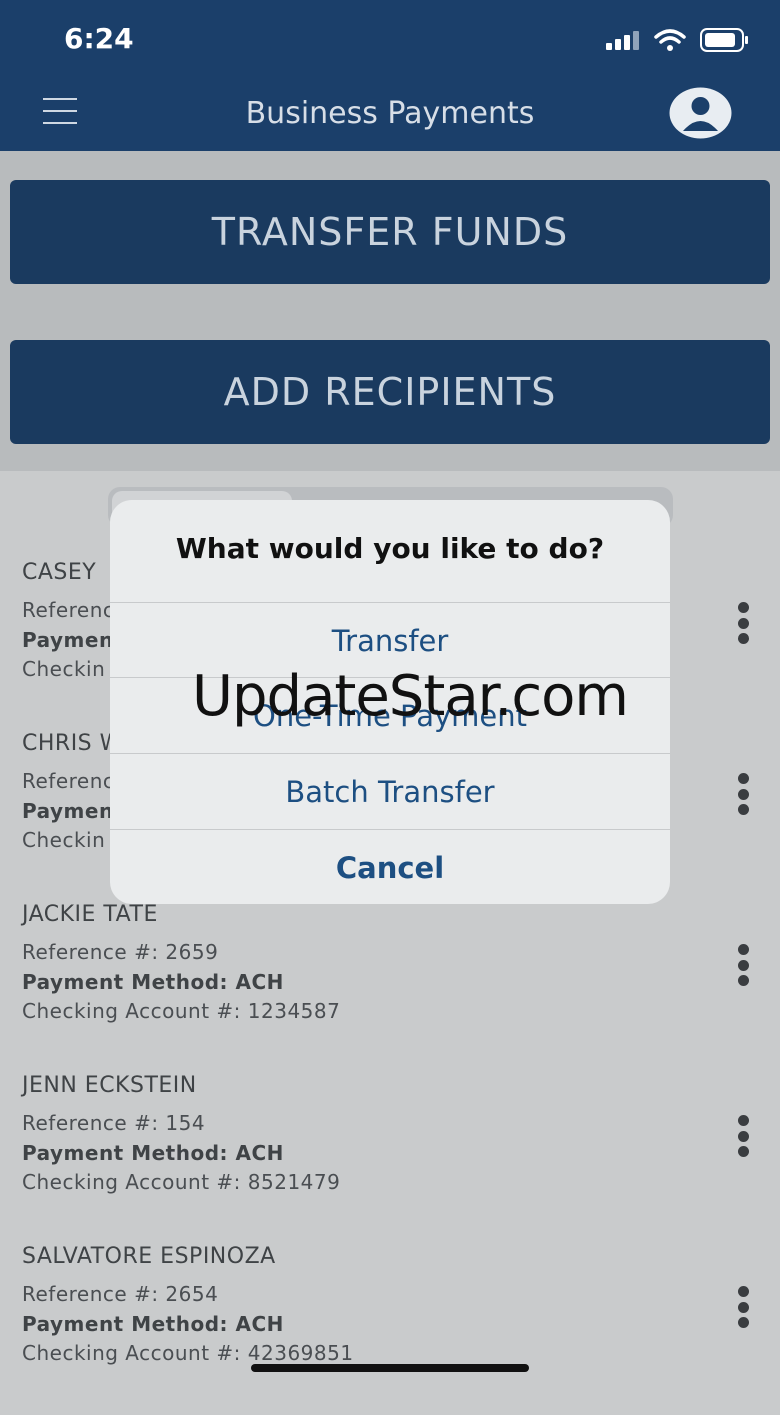 The height and width of the screenshot is (1415, 780). I want to click on add-recipients-button: ADD RECIPIENTS, so click(390, 392).